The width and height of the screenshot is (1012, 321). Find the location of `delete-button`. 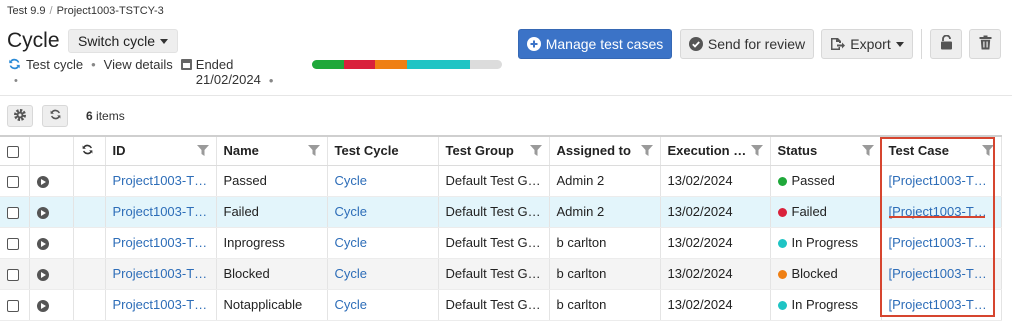

delete-button is located at coordinates (985, 44).